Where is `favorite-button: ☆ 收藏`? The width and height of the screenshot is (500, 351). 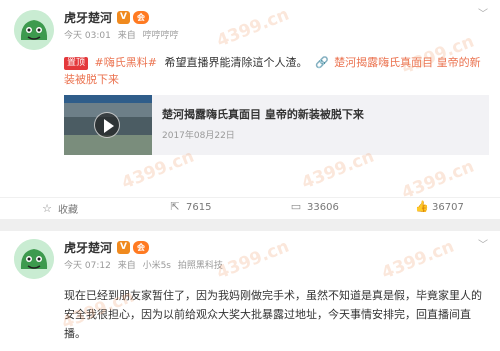 favorite-button: ☆ 收藏 is located at coordinates (59, 208).